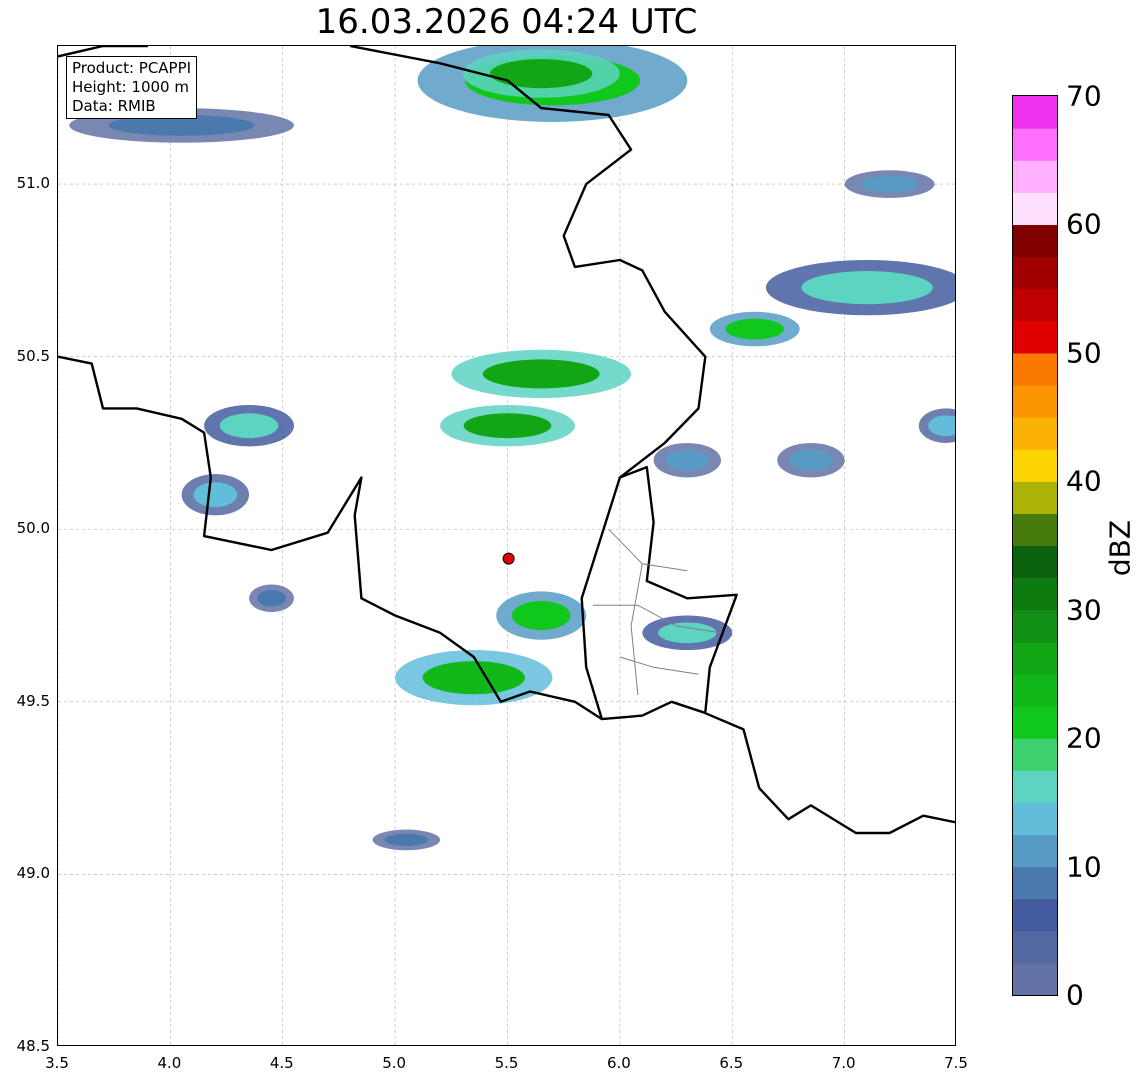  What do you see at coordinates (1084, 353) in the screenshot?
I see `colorbar-tick-label: 50` at bounding box center [1084, 353].